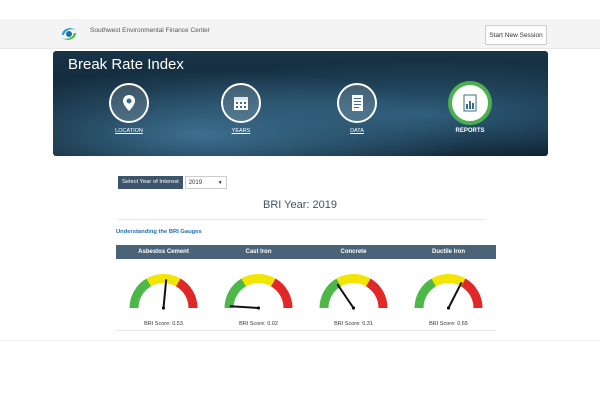 Image resolution: width=600 pixels, height=400 pixels. What do you see at coordinates (129, 103) in the screenshot?
I see `location-pin-icon` at bounding box center [129, 103].